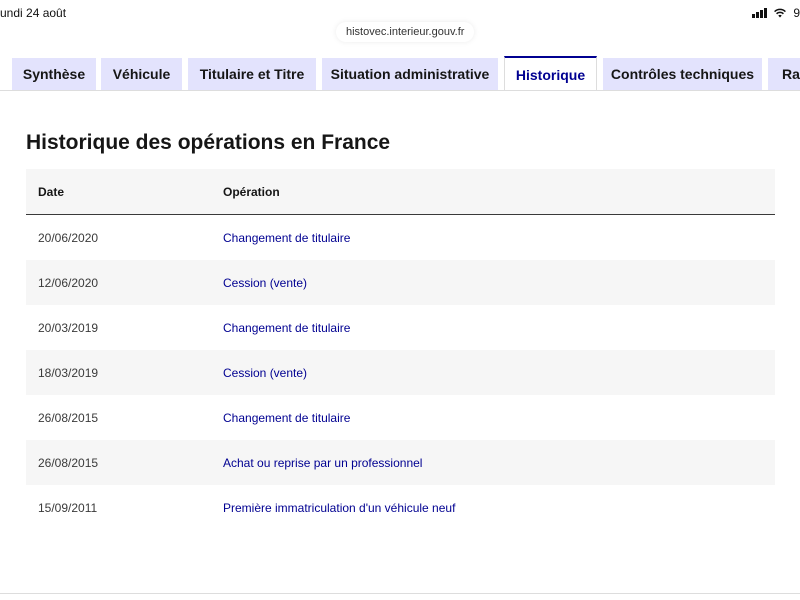 The image size is (800, 600). I want to click on row-date: 15/09/2011, so click(68, 508).